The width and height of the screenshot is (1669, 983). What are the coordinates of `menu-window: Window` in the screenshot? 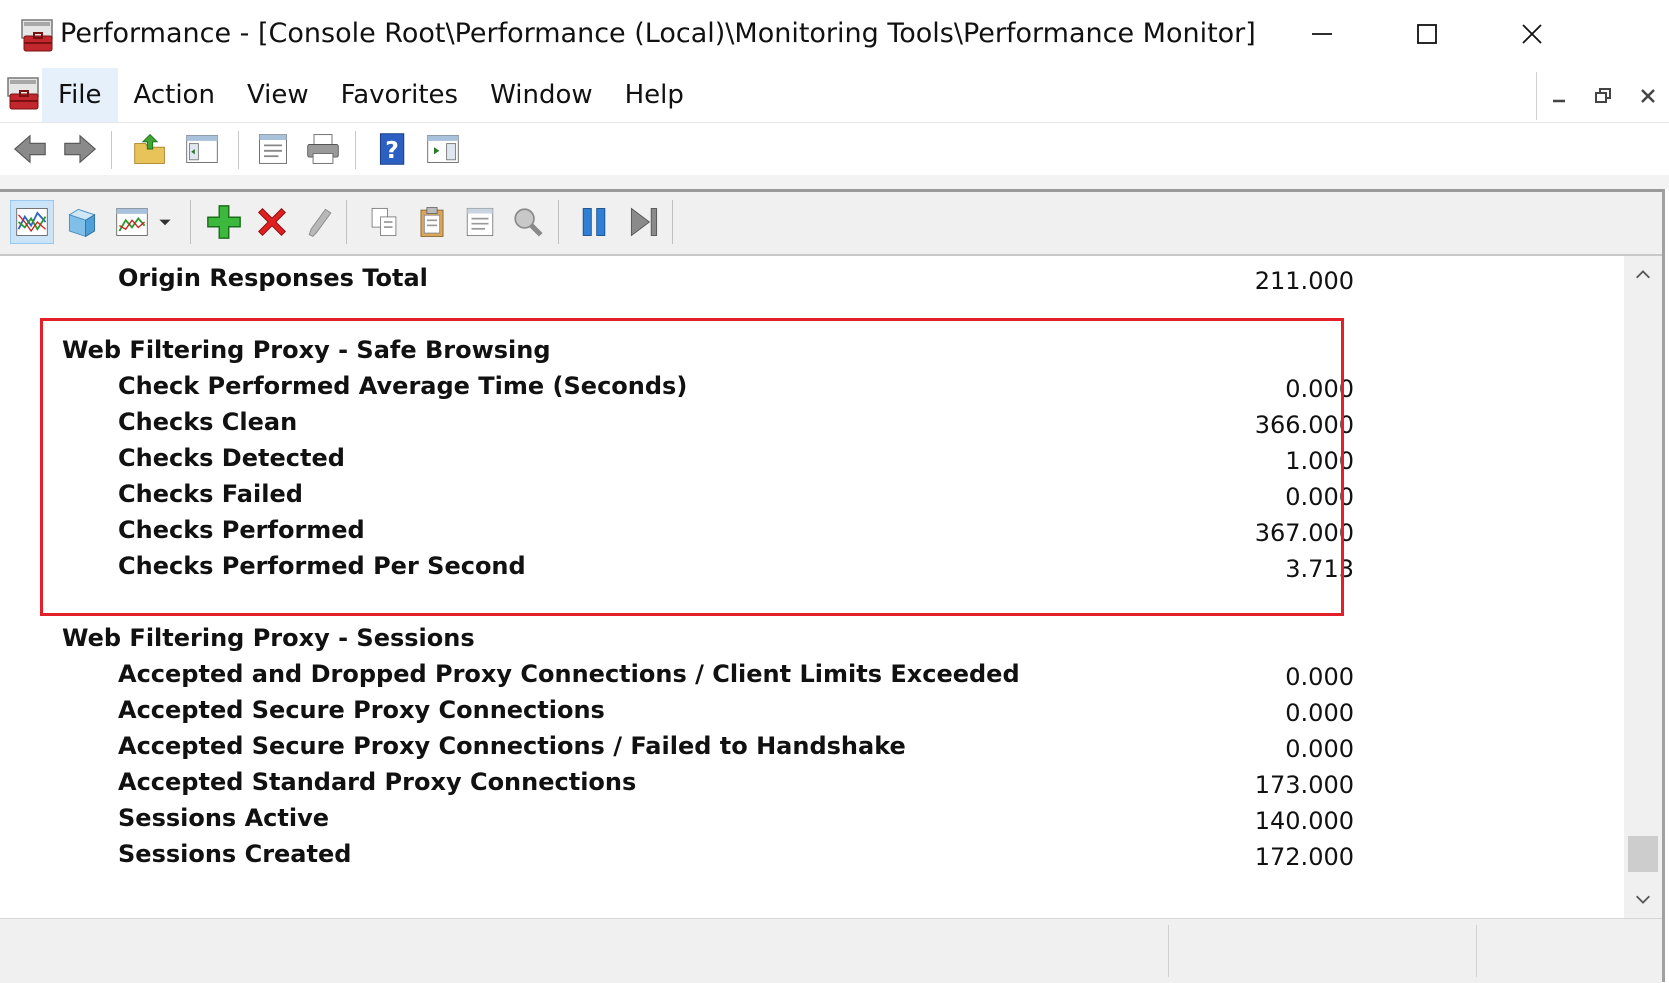 It's located at (541, 95).